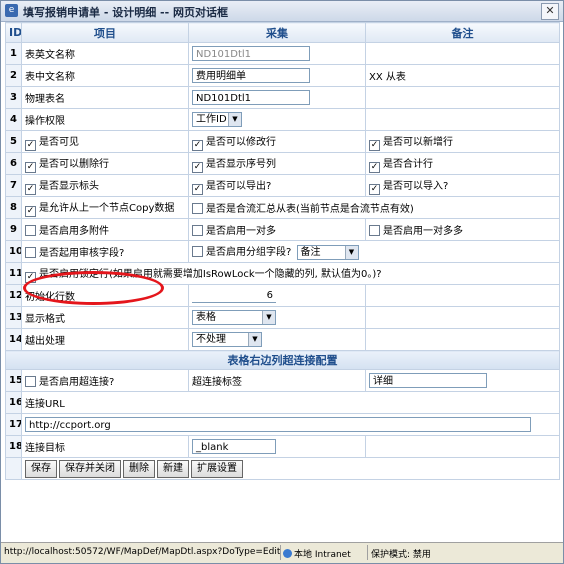  Describe the element at coordinates (30, 381) in the screenshot. I see `enable-hyperlink-checkbox` at that location.